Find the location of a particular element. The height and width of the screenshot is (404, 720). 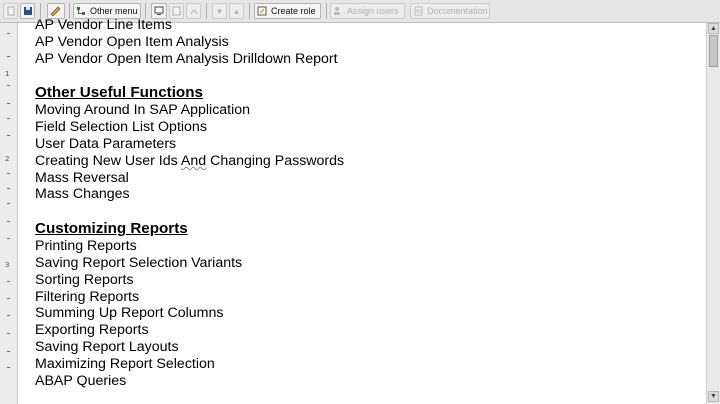

assign-users-label: Assign users is located at coordinates (373, 11).